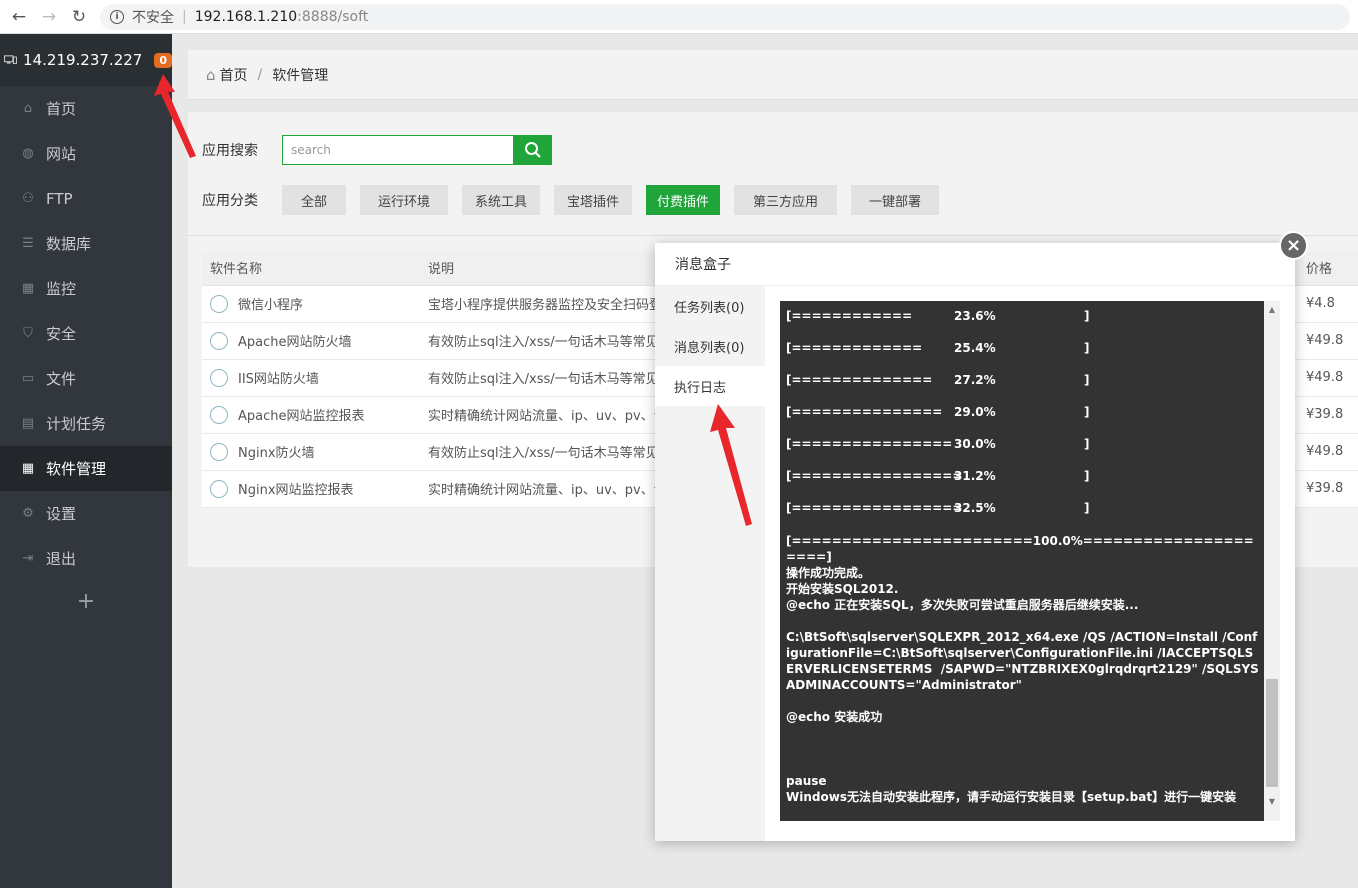 The width and height of the screenshot is (1358, 888). I want to click on message-count-badge: 0, so click(163, 60).